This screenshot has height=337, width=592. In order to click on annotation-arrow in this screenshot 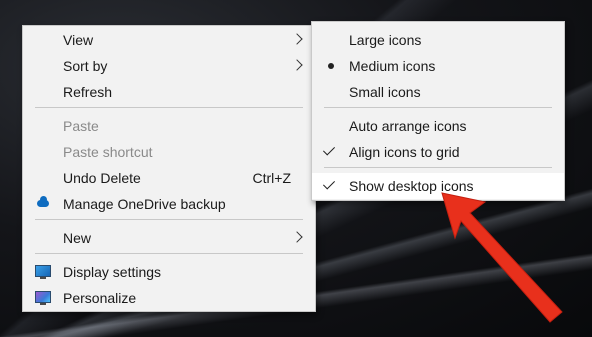, I will do `click(502, 257)`.